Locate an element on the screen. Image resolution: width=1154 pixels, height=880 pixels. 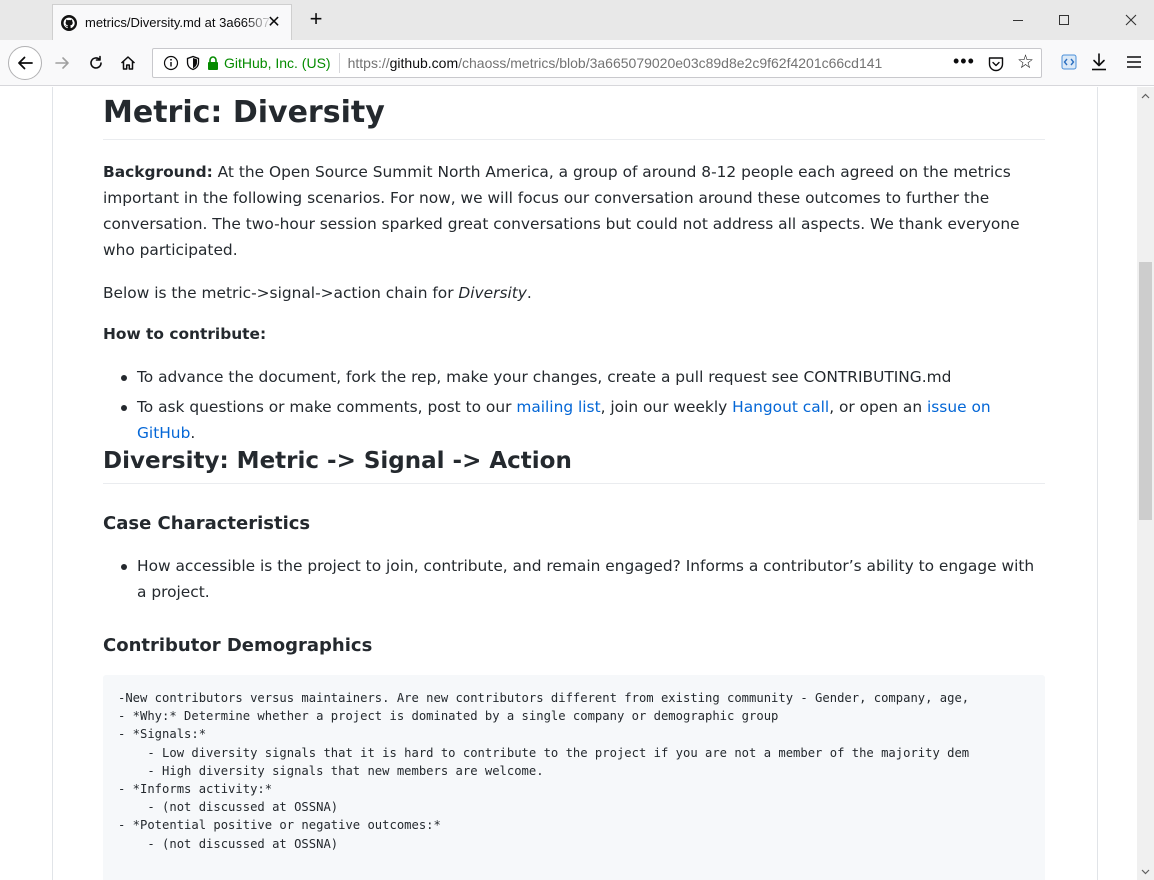
close-icon: ✕ is located at coordinates (274, 23).